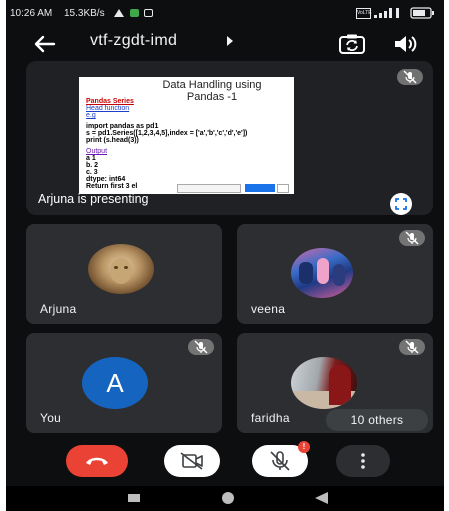 Image resolution: width=449 pixels, height=511 pixels. I want to click on slide-heading-eg: e.g, so click(91, 115).